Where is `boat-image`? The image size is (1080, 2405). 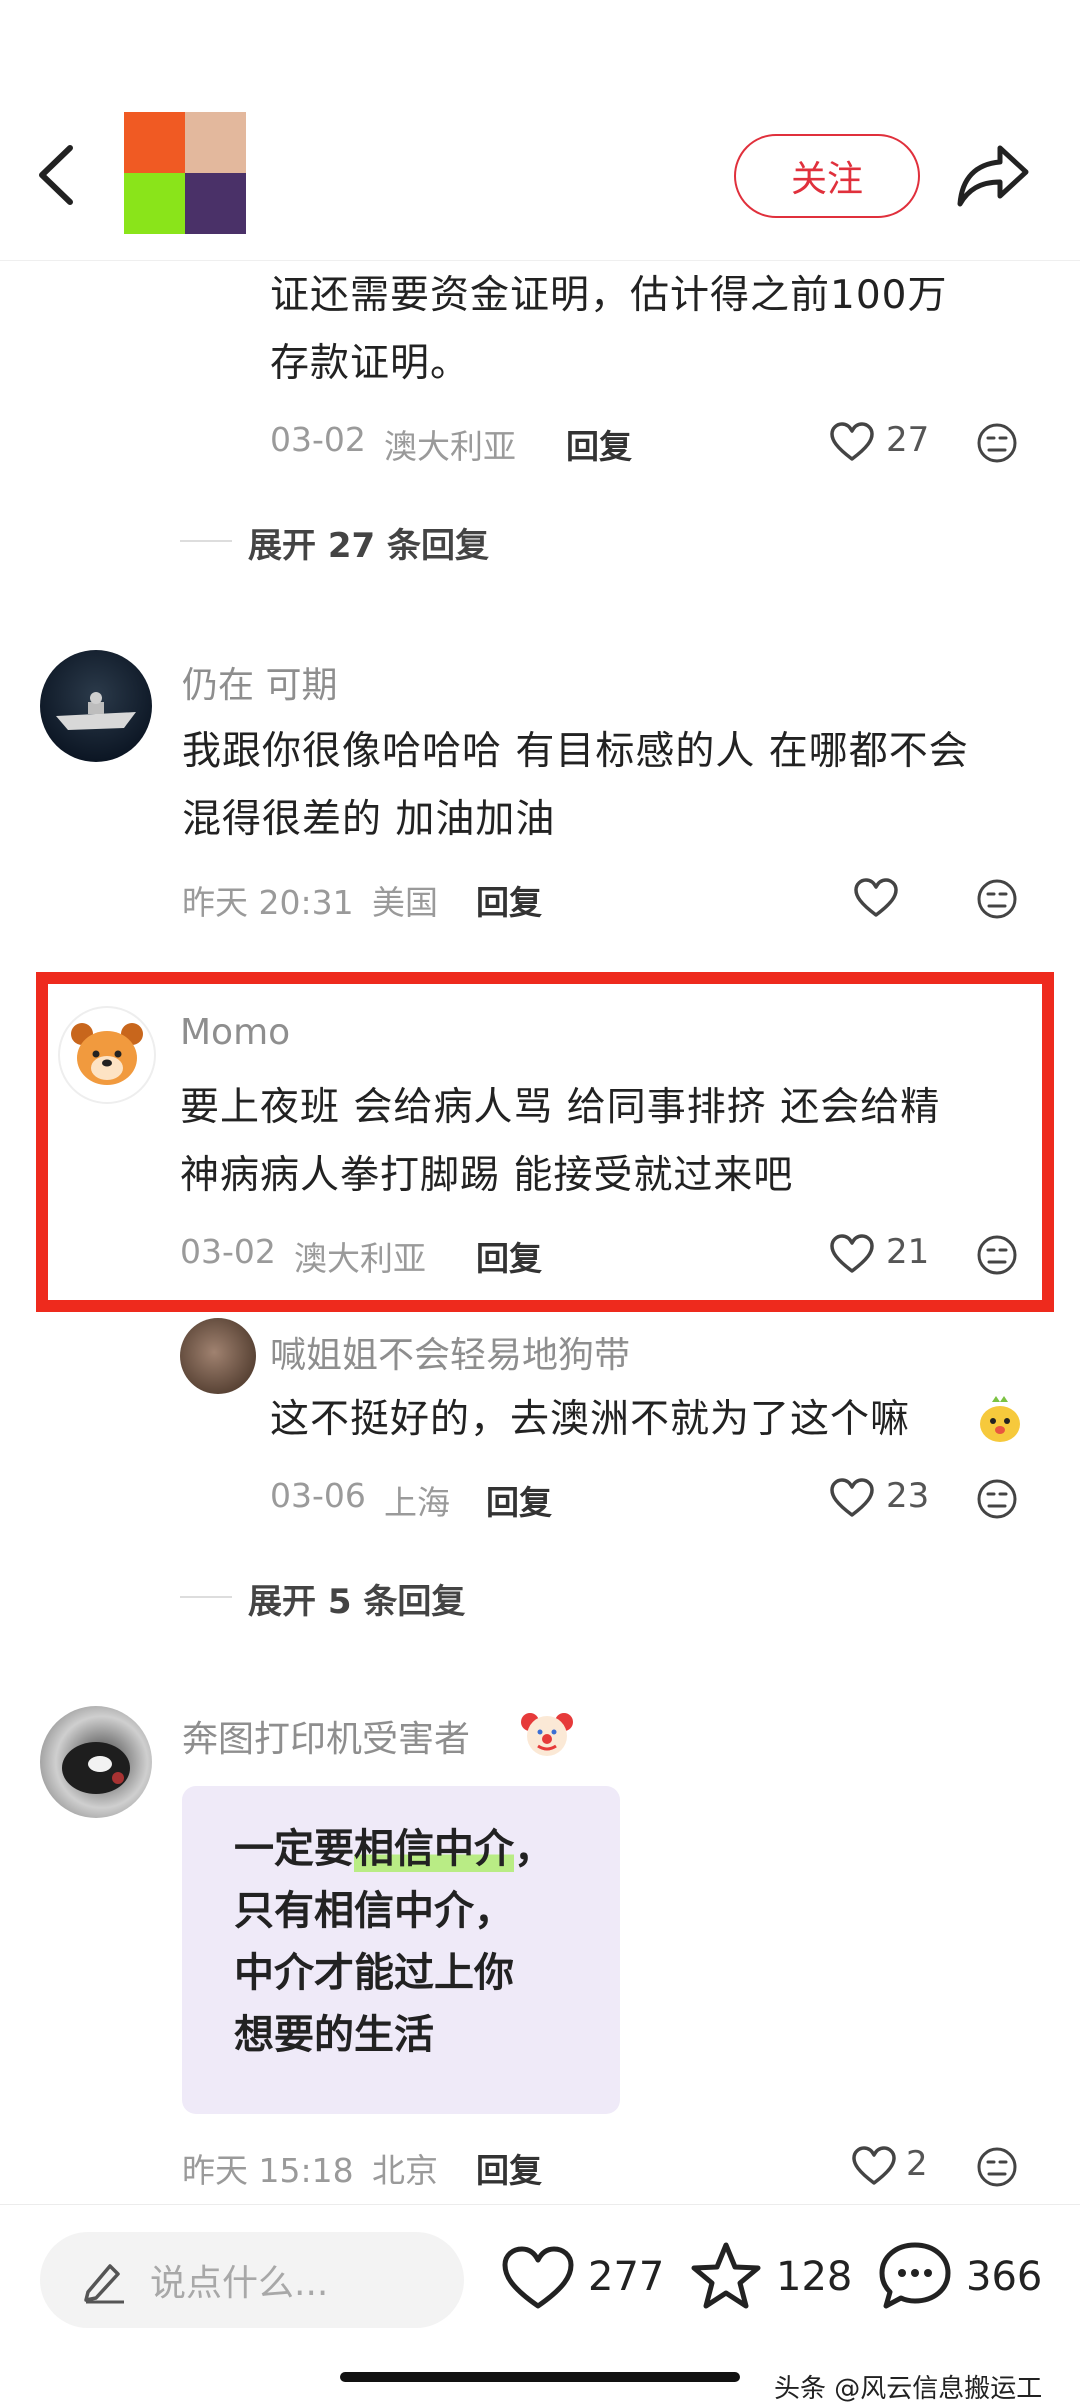
boat-image is located at coordinates (96, 711).